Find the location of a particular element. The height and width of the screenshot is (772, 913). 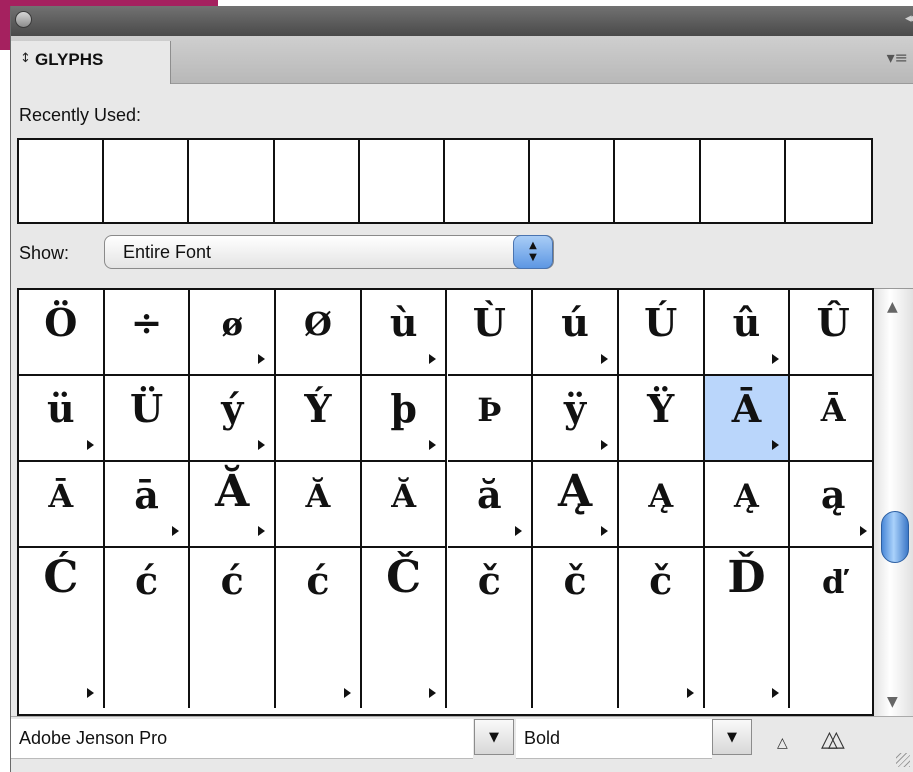

glyph-cell: û is located at coordinates (747, 333).